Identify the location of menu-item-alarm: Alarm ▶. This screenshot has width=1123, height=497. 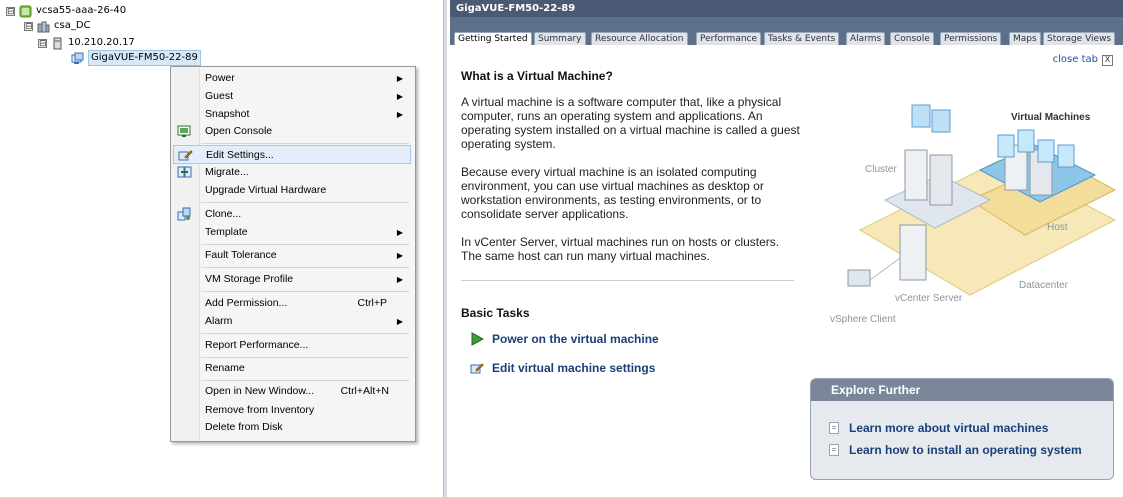
(292, 321).